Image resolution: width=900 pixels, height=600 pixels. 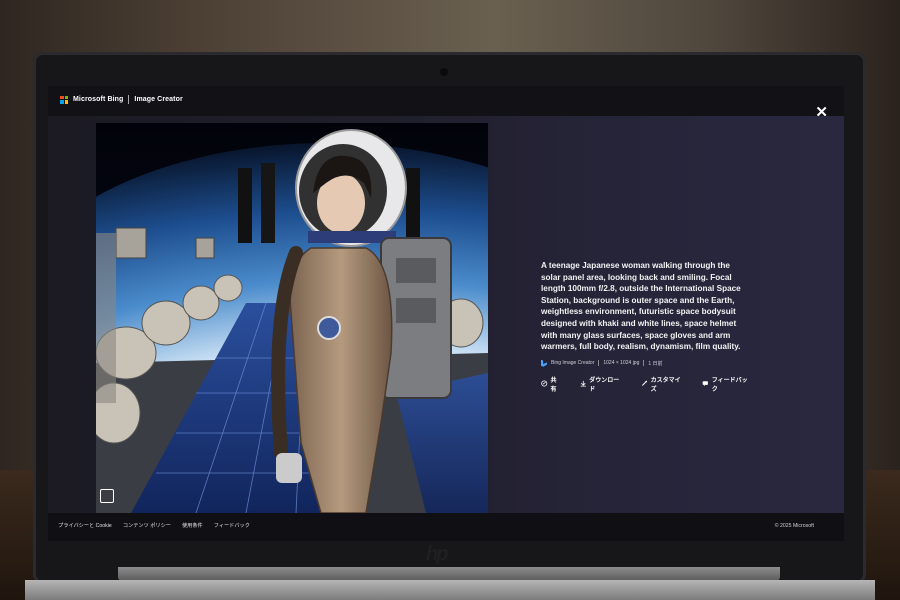 What do you see at coordinates (232, 525) in the screenshot?
I see `footer-link-feedback: フィードバック` at bounding box center [232, 525].